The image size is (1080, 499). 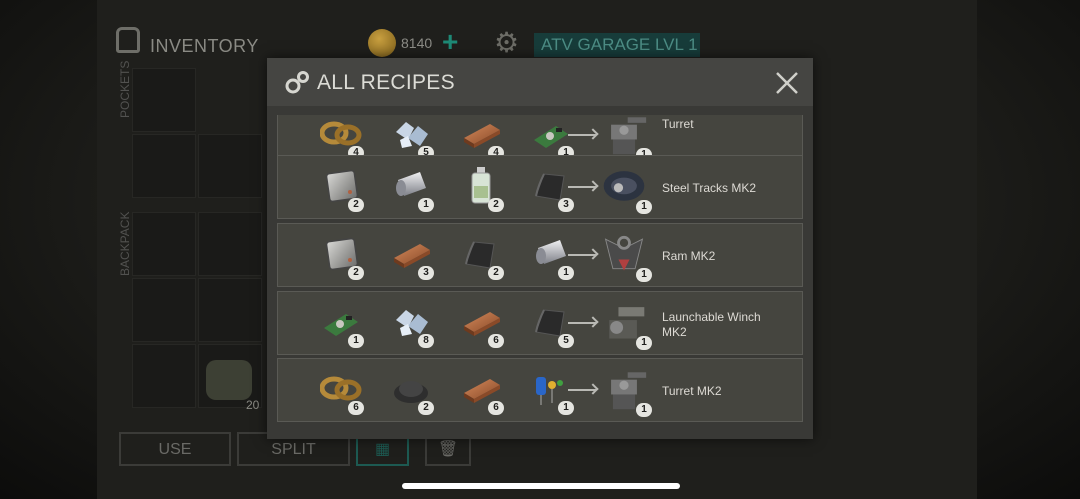 What do you see at coordinates (253, 405) in the screenshot?
I see `medkit-count: 20` at bounding box center [253, 405].